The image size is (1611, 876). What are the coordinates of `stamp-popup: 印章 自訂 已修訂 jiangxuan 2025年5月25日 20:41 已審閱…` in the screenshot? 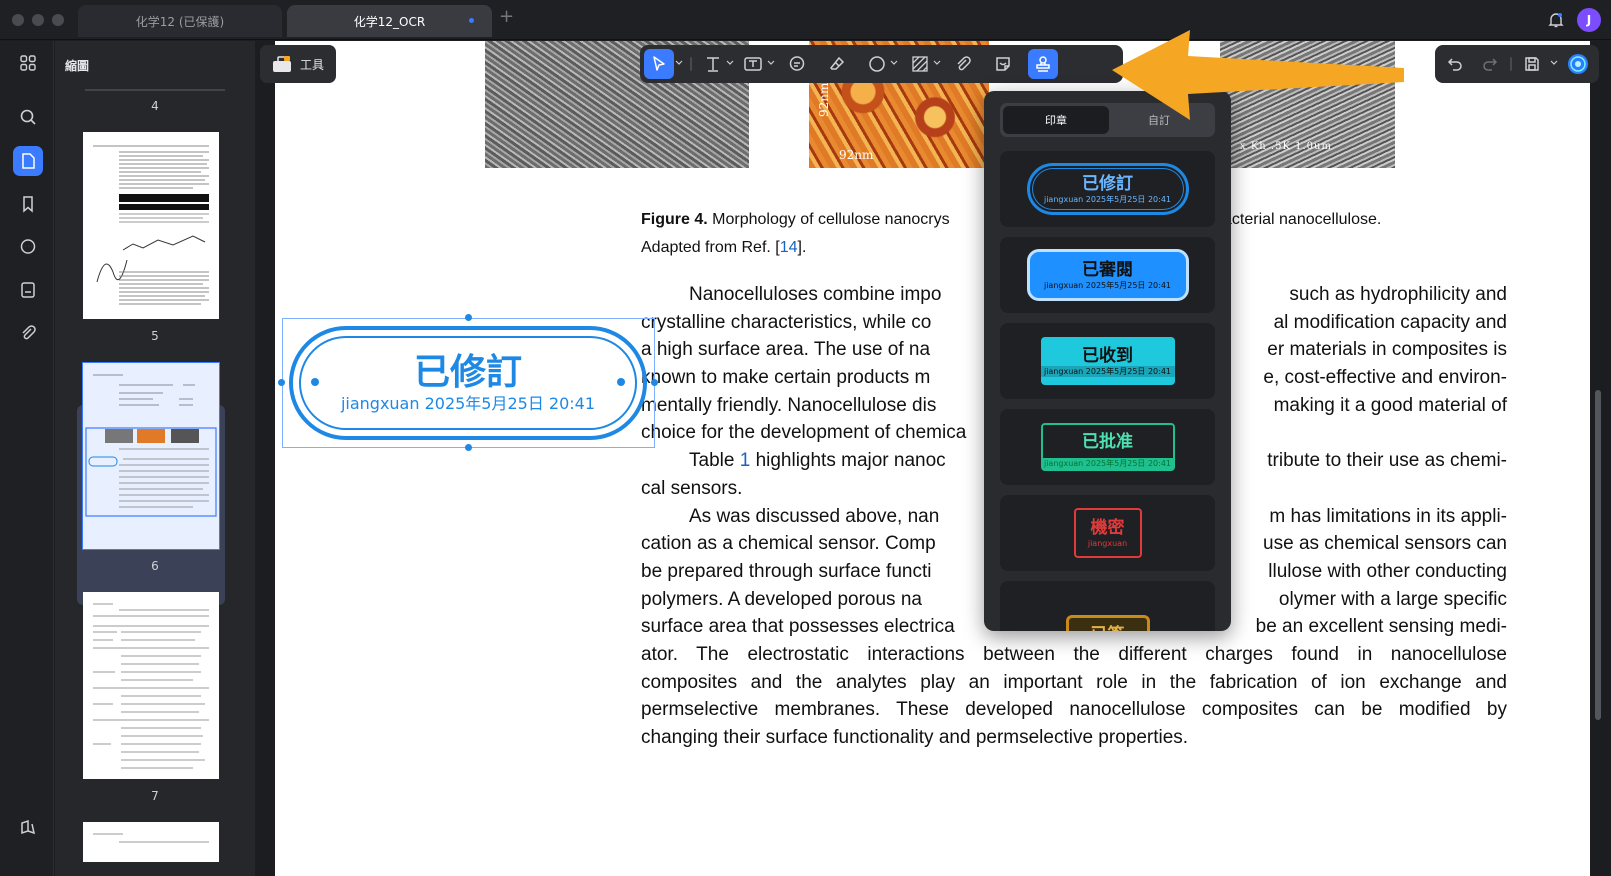 It's located at (1107, 361).